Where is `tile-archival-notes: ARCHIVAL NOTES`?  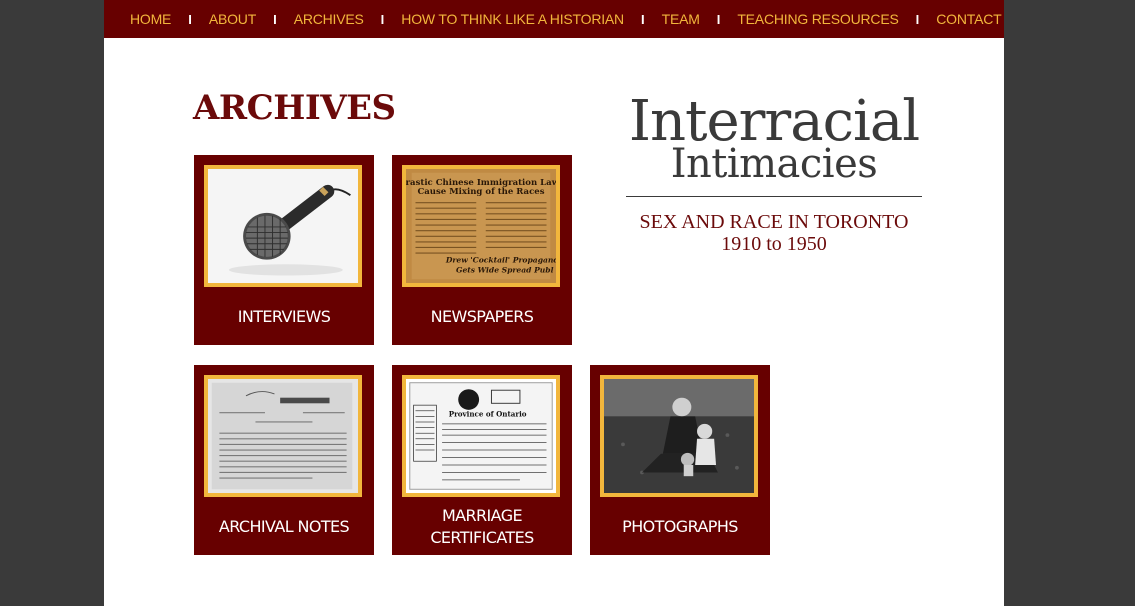 tile-archival-notes: ARCHIVAL NOTES is located at coordinates (284, 460).